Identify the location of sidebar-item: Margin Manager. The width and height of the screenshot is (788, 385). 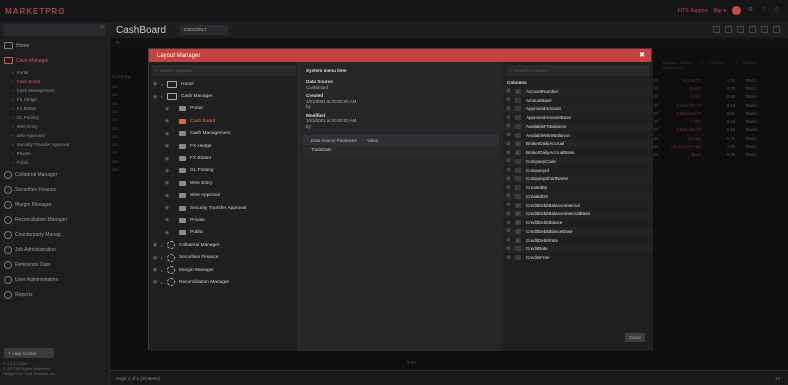
(54, 204).